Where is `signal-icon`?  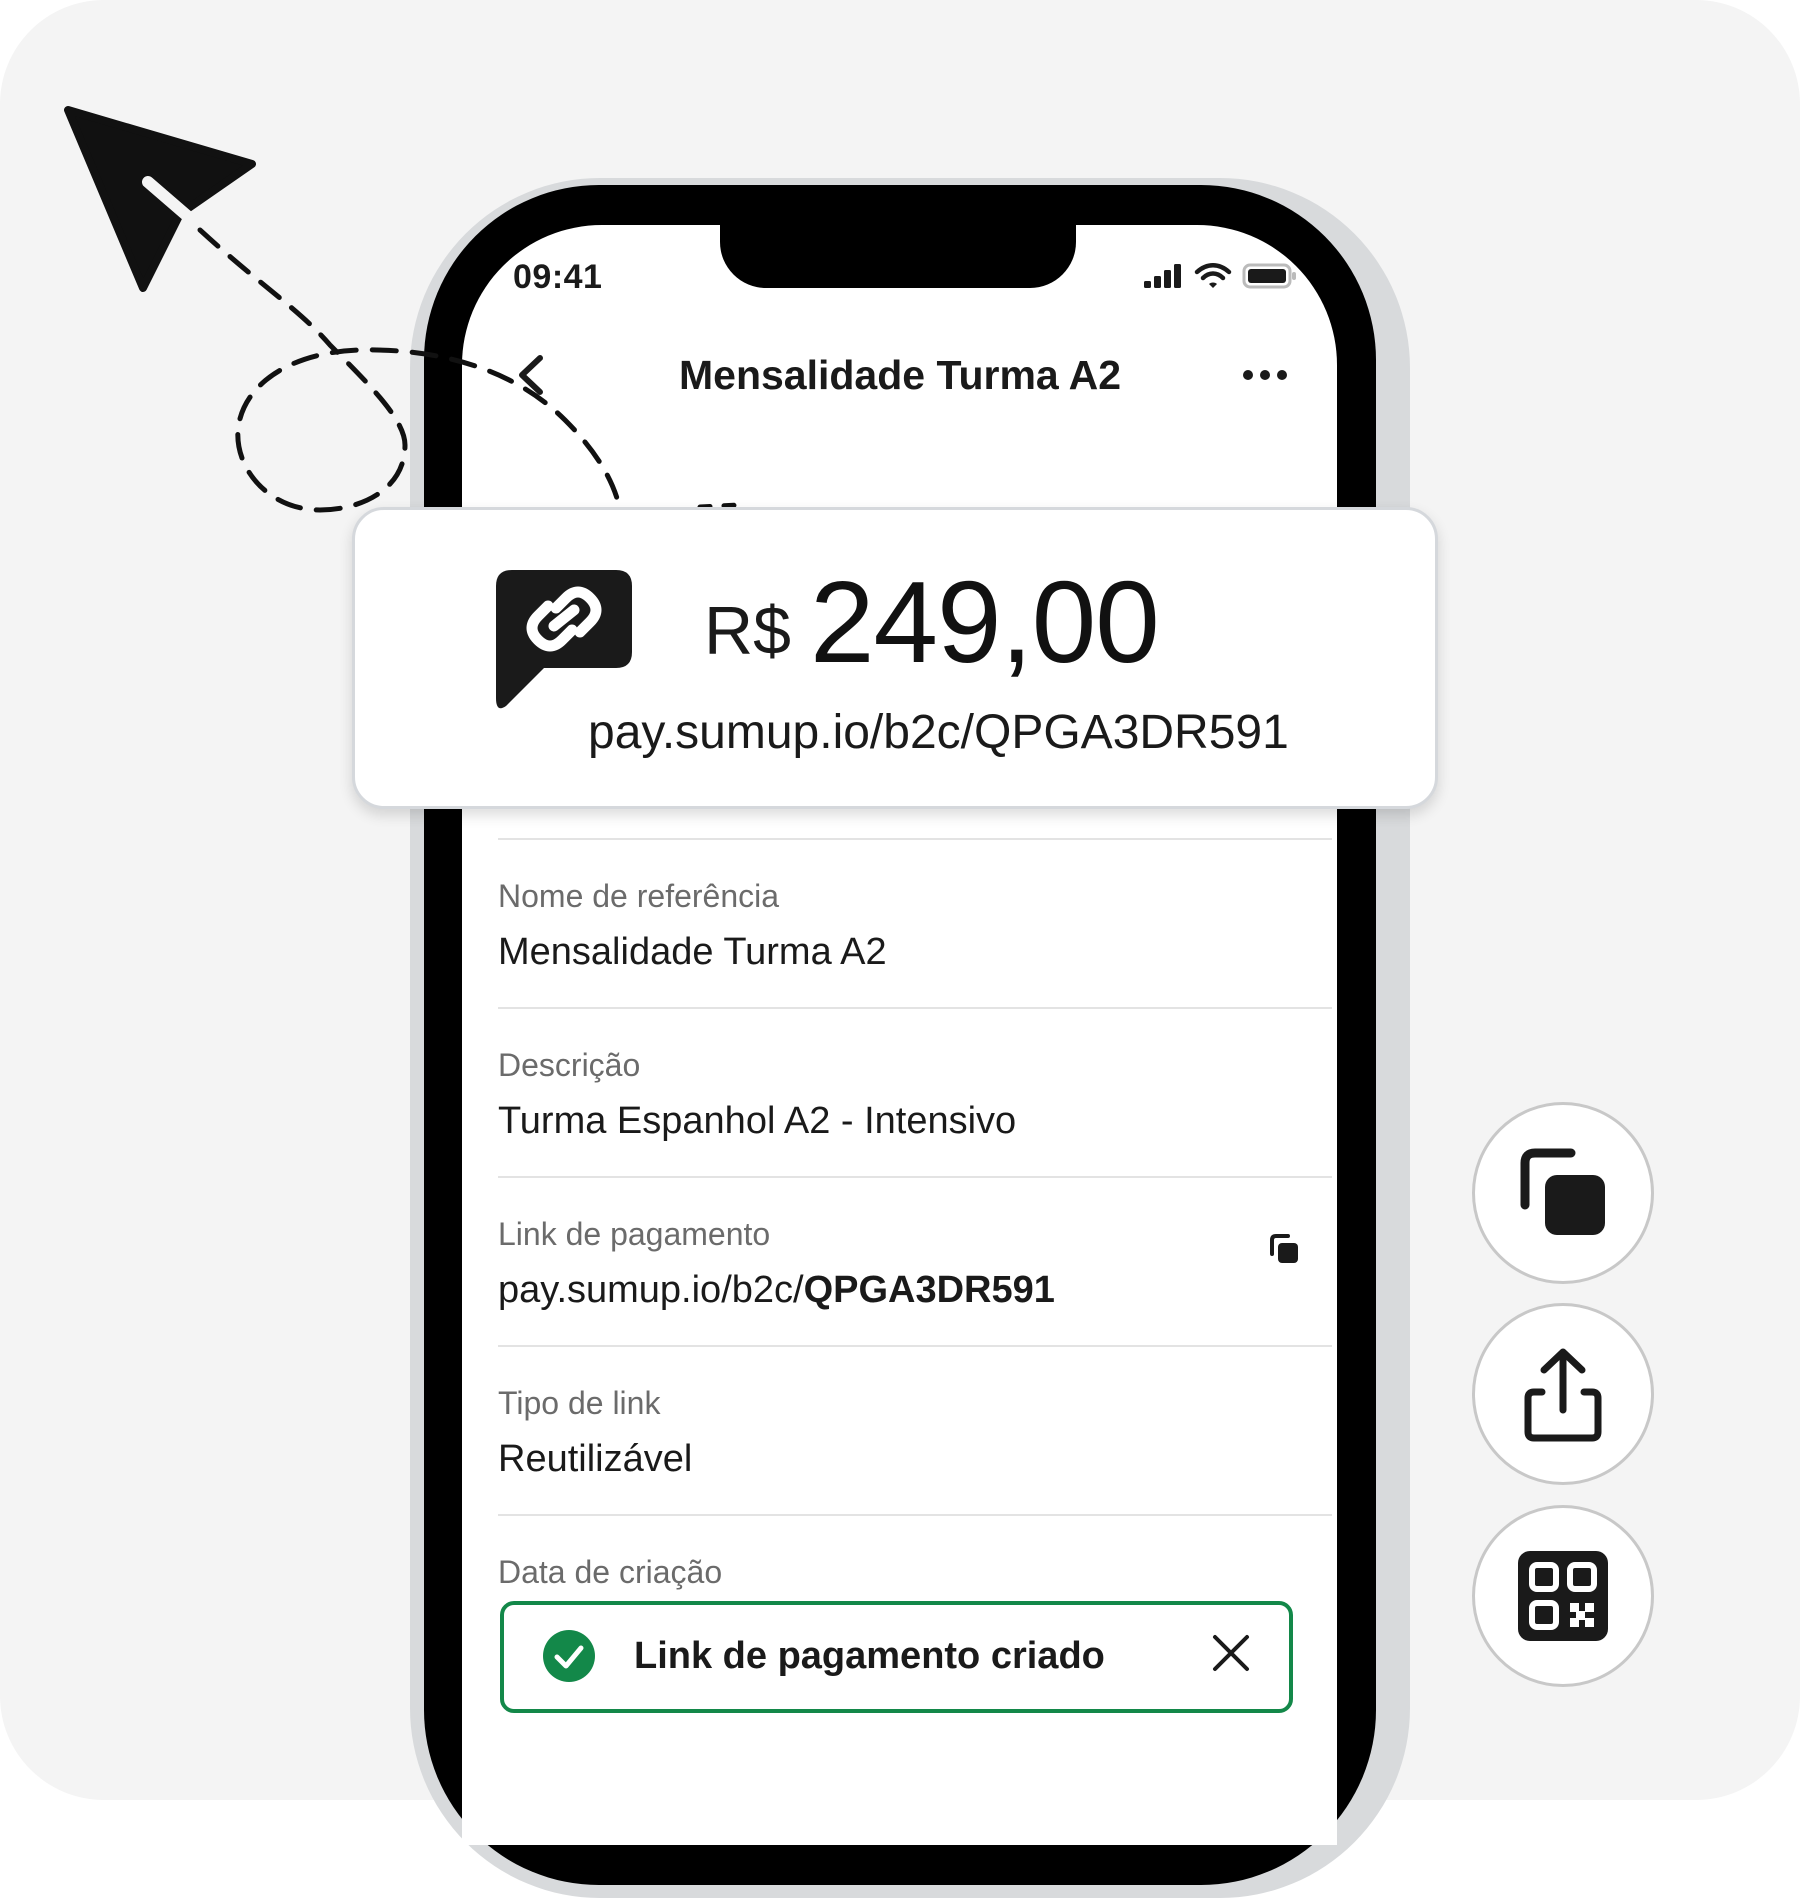
signal-icon is located at coordinates (1162, 276).